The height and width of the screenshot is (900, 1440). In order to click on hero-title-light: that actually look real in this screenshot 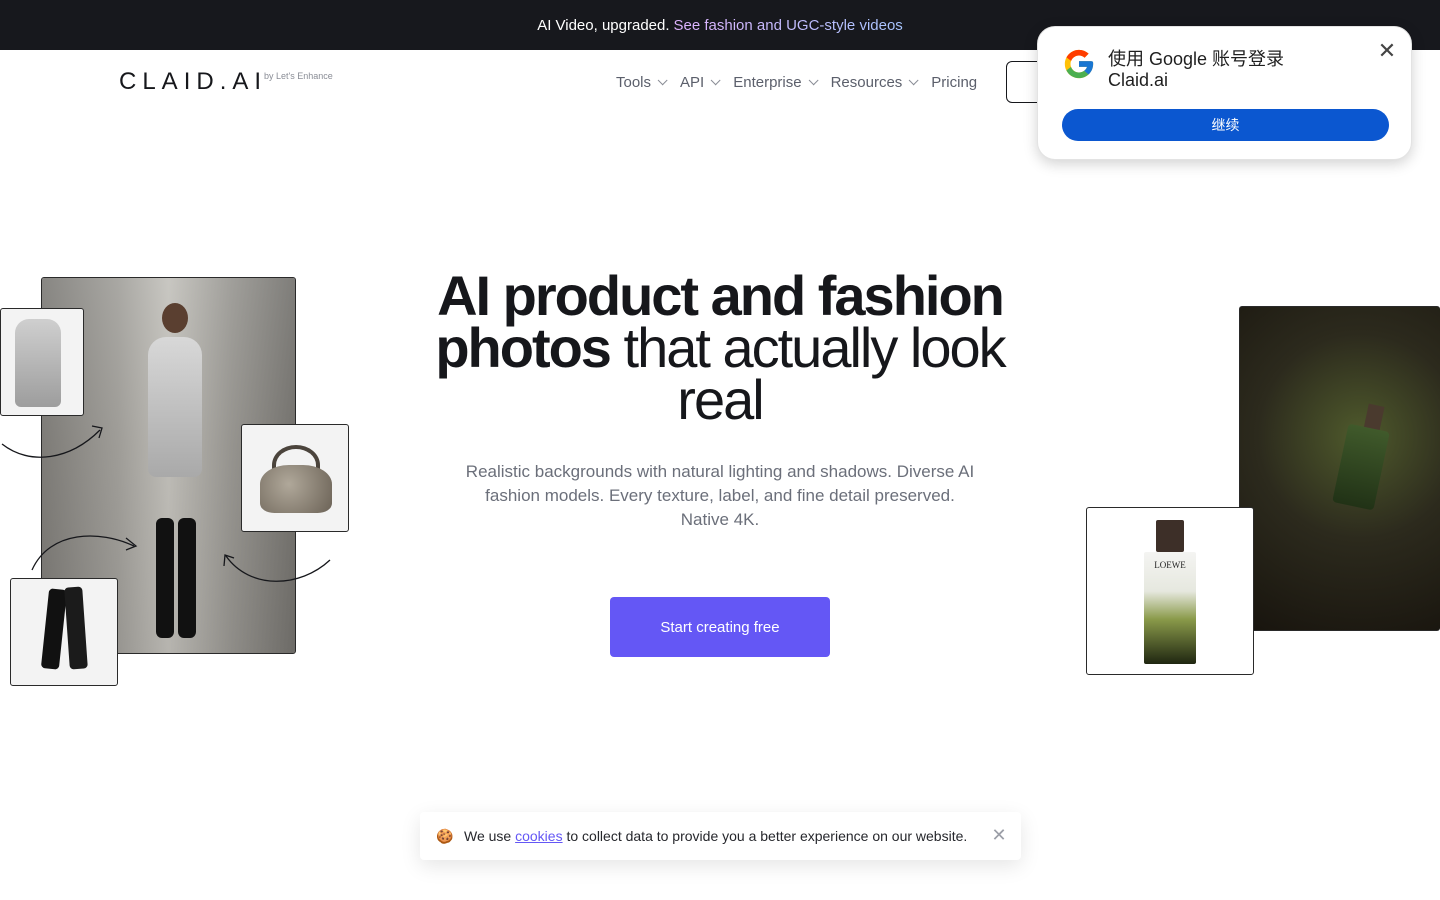, I will do `click(815, 373)`.